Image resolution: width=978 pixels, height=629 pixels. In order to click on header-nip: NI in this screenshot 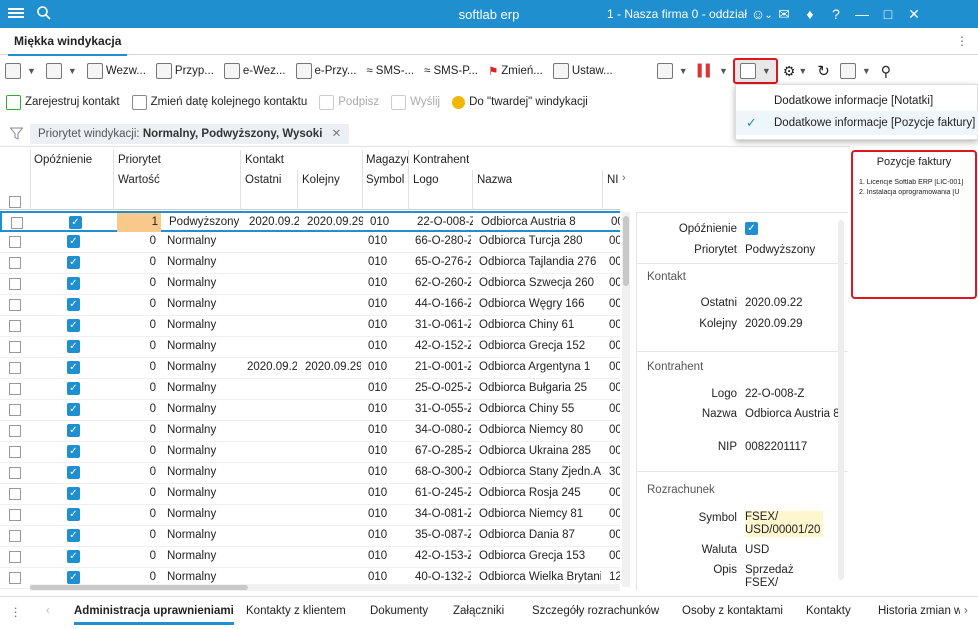, I will do `click(613, 180)`.